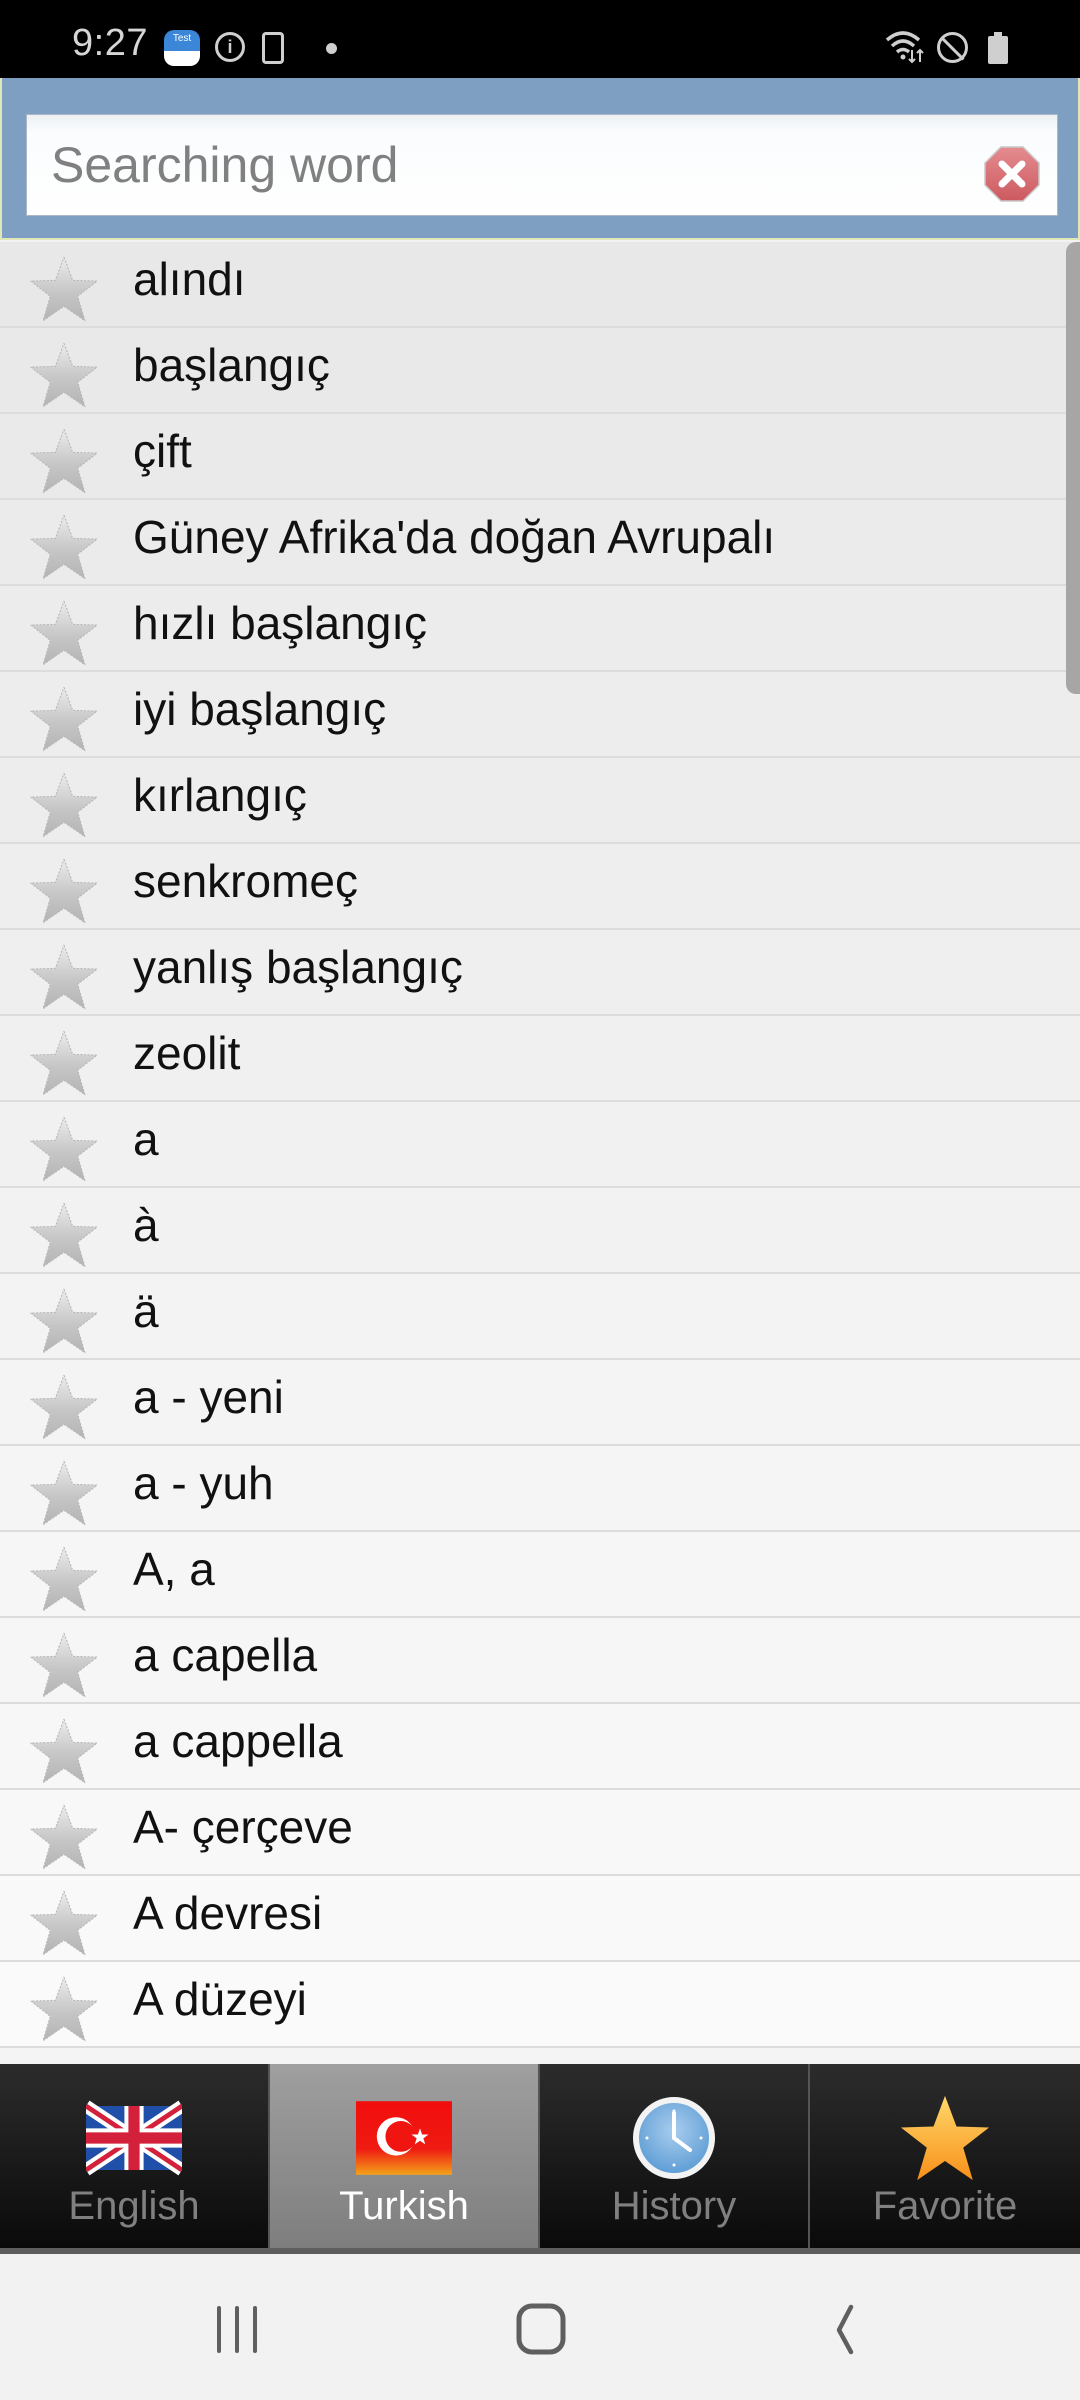 The image size is (1080, 2400). I want to click on recents-icon, so click(237, 2329).